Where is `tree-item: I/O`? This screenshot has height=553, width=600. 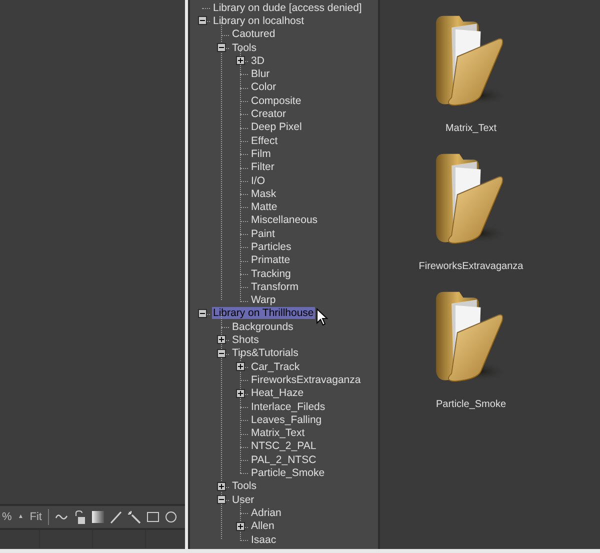 tree-item: I/O is located at coordinates (258, 180).